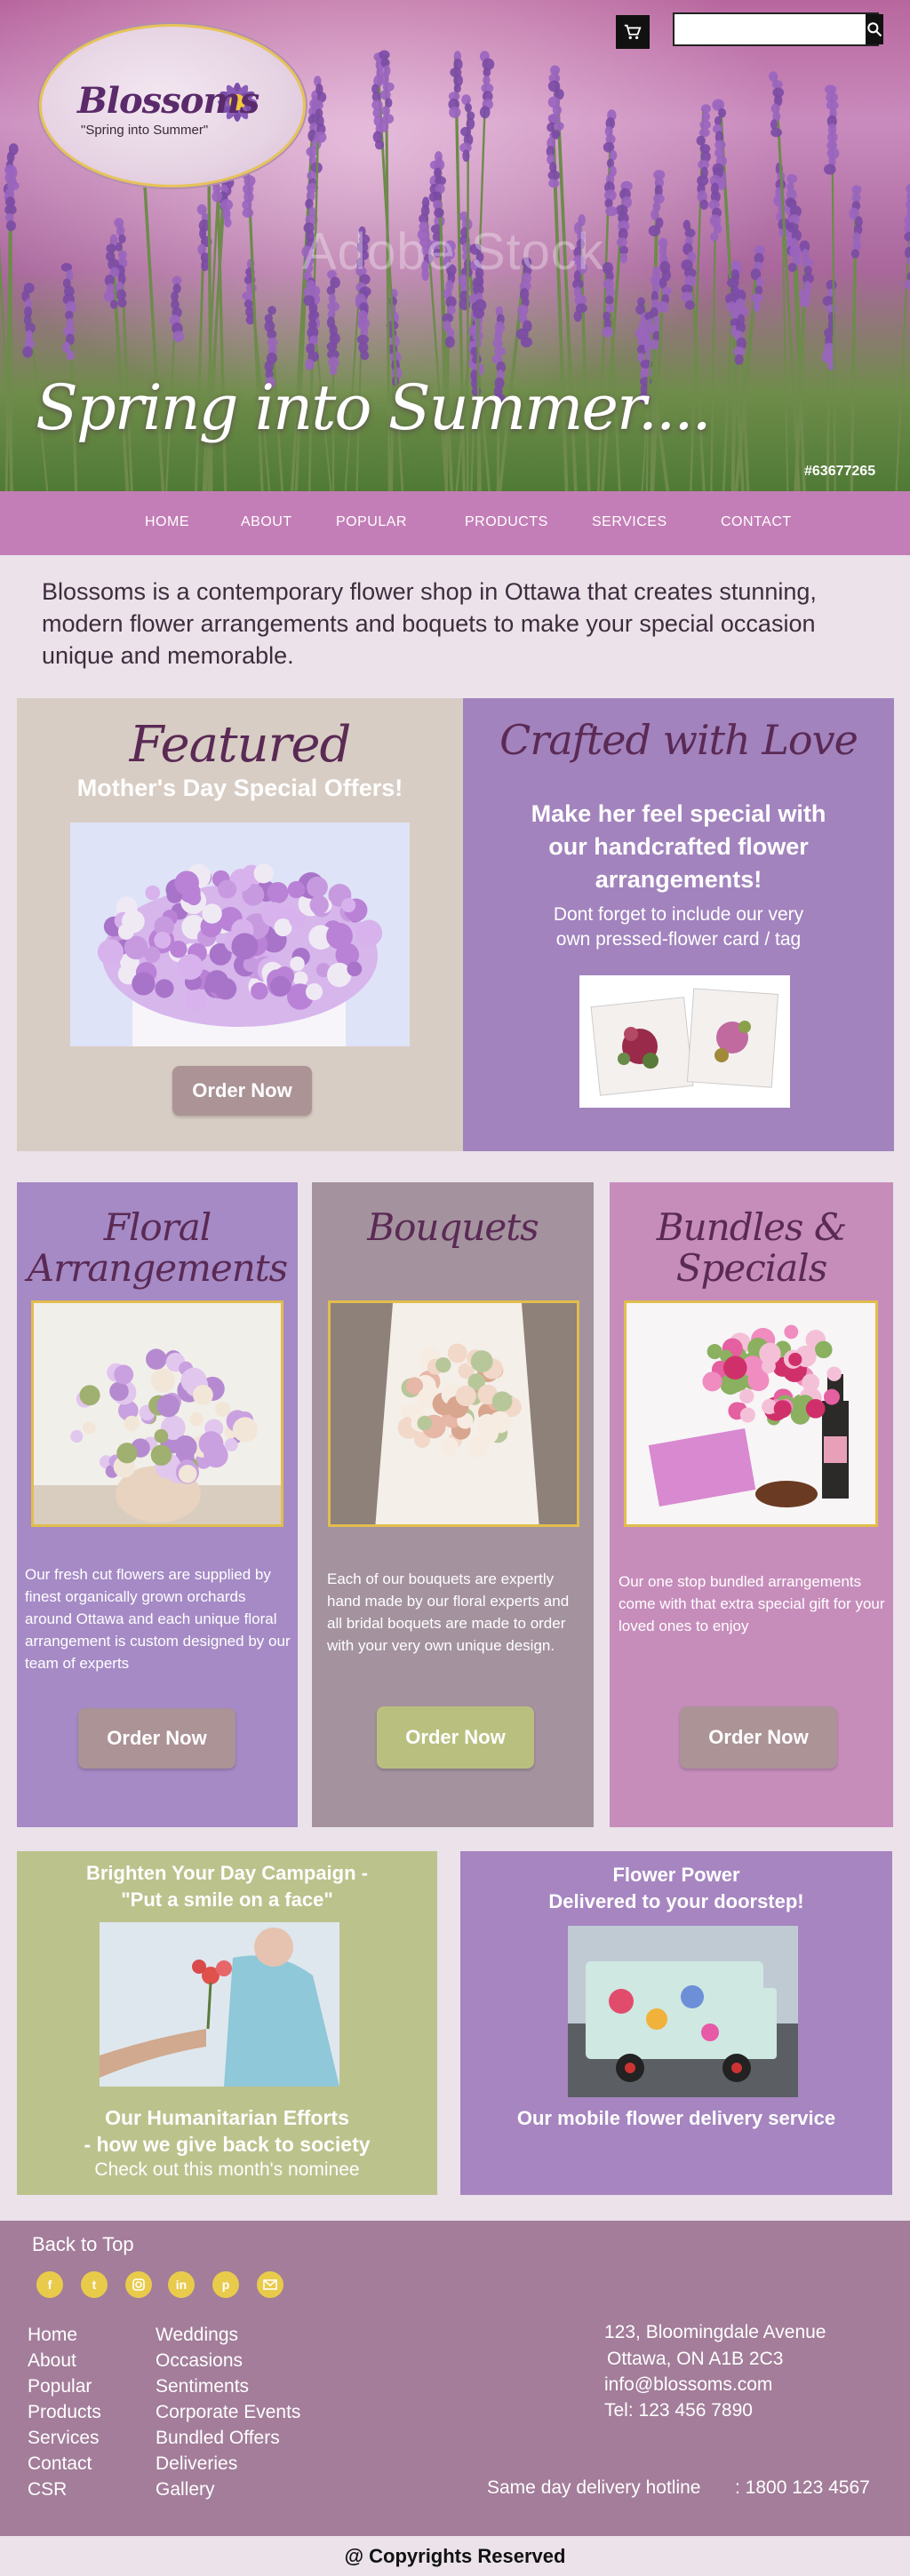 The height and width of the screenshot is (2576, 910). I want to click on hotline-number: : 1800 123 4567, so click(802, 2487).